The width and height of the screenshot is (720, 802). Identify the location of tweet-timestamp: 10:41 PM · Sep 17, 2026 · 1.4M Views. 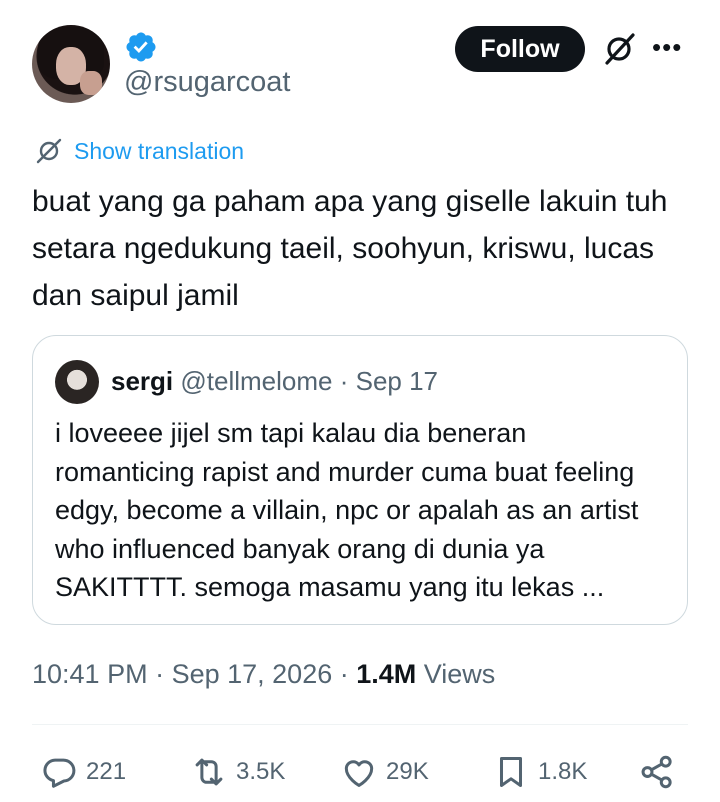
(263, 674).